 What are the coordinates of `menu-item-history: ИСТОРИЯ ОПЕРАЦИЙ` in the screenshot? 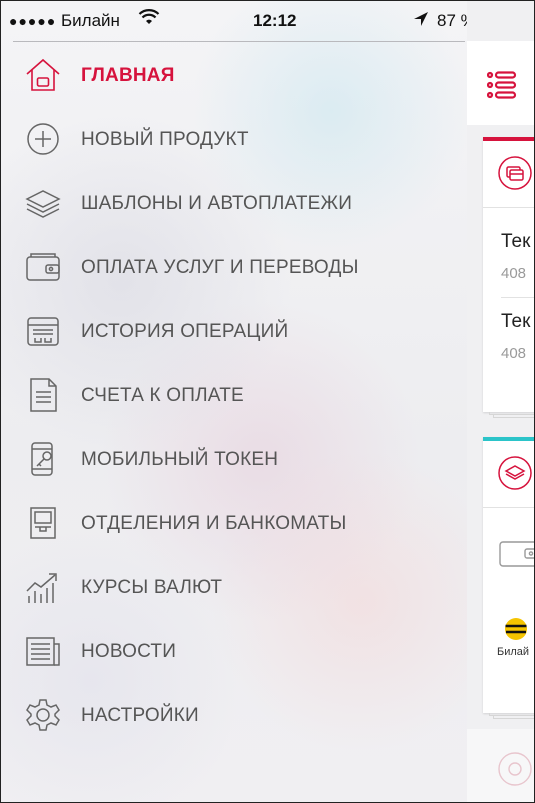 It's located at (234, 331).